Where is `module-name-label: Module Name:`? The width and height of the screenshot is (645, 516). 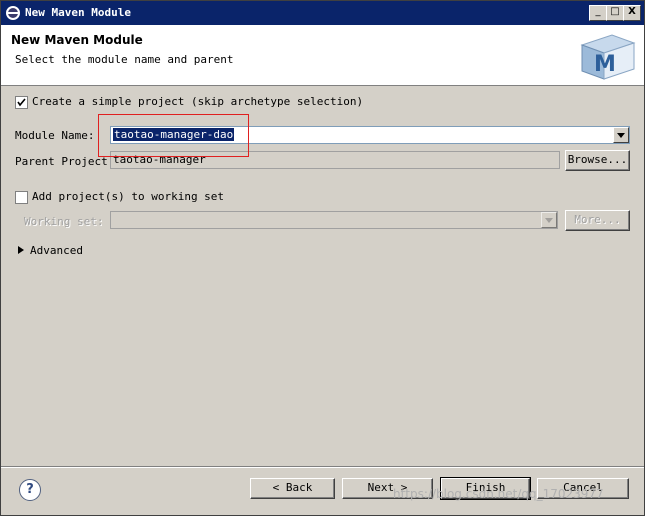
module-name-label: Module Name: is located at coordinates (55, 135).